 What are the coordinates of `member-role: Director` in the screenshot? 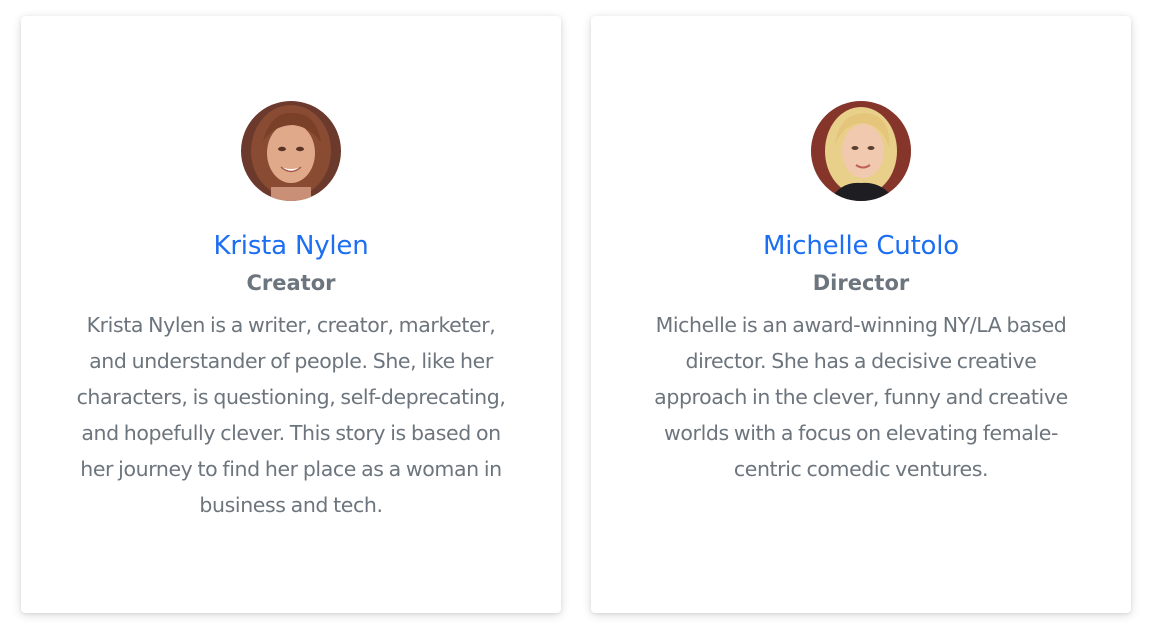 It's located at (861, 283).